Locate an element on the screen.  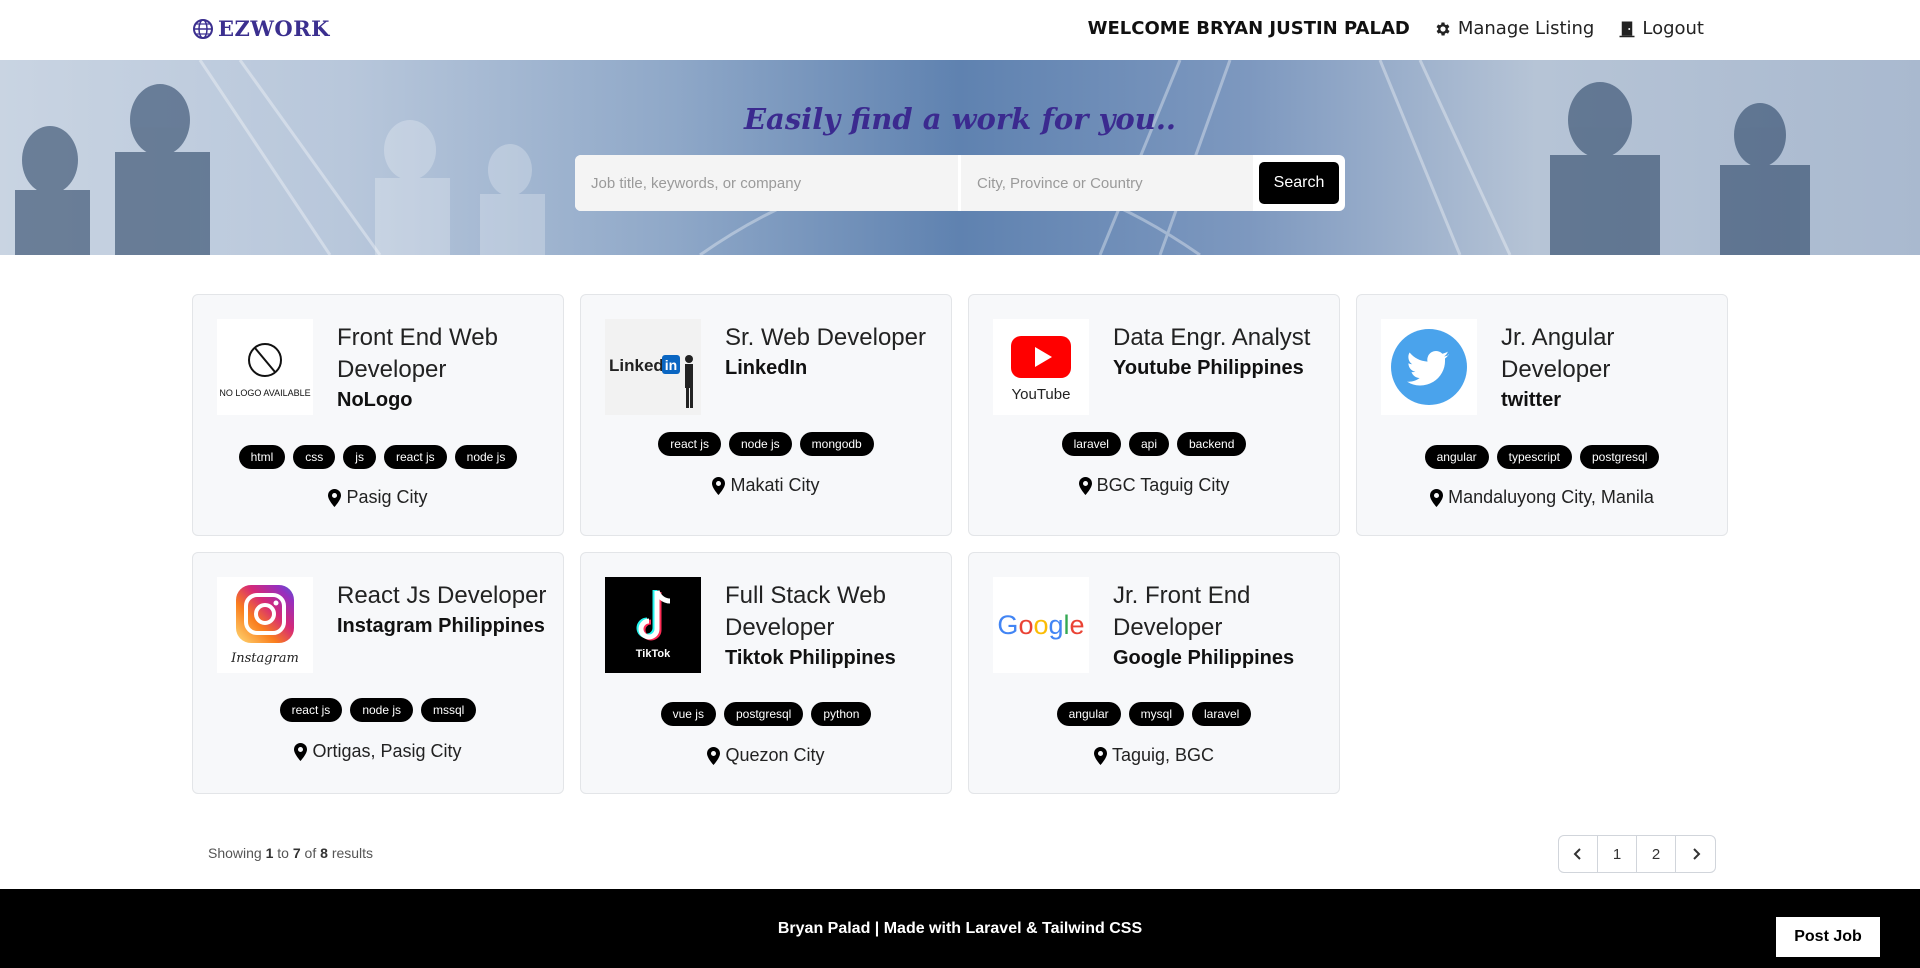
tag-list: angular mysql laravel is located at coordinates (1154, 714).